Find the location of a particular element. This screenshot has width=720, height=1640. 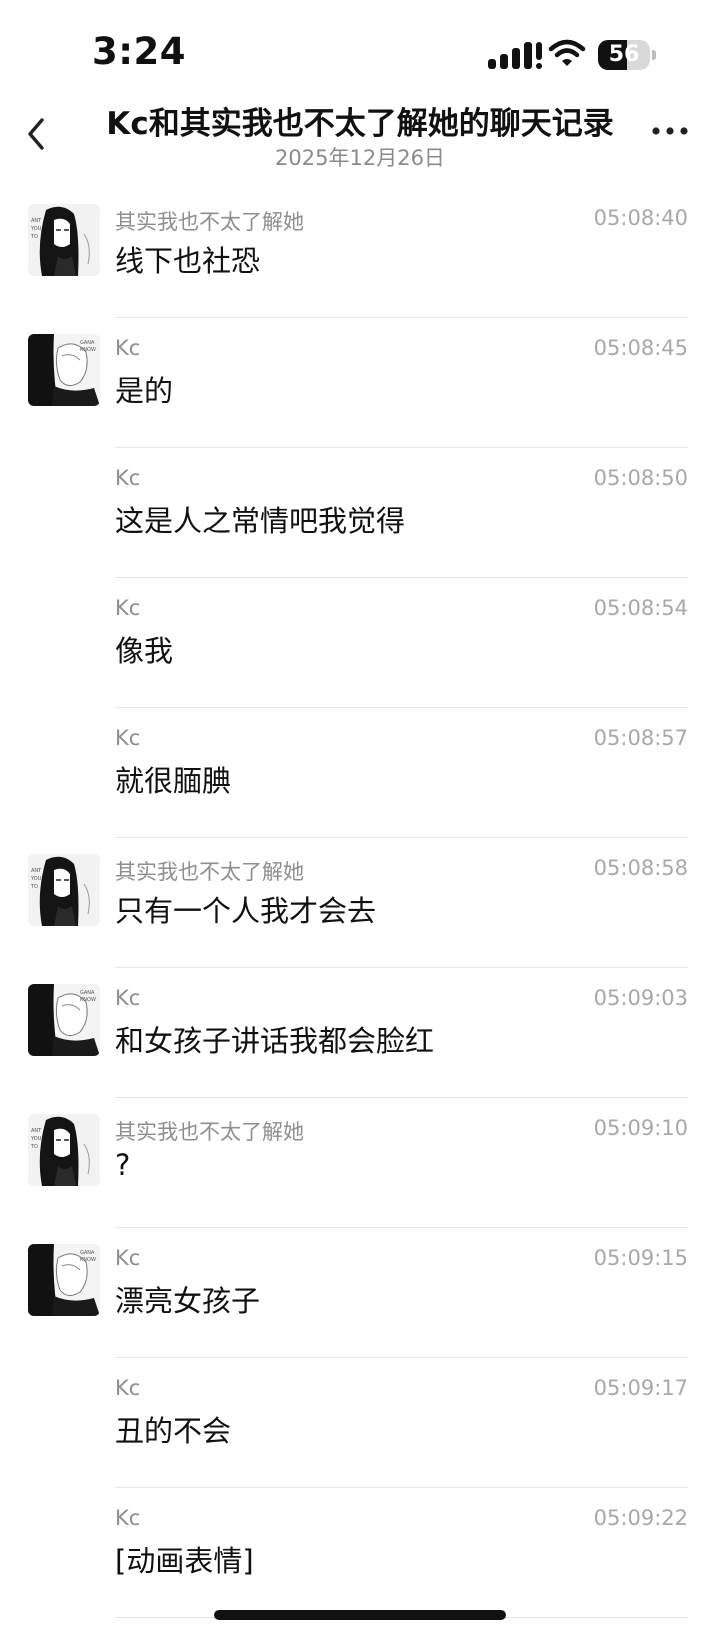

message-row: Kc 05:08:54 像我 is located at coordinates (360, 643).